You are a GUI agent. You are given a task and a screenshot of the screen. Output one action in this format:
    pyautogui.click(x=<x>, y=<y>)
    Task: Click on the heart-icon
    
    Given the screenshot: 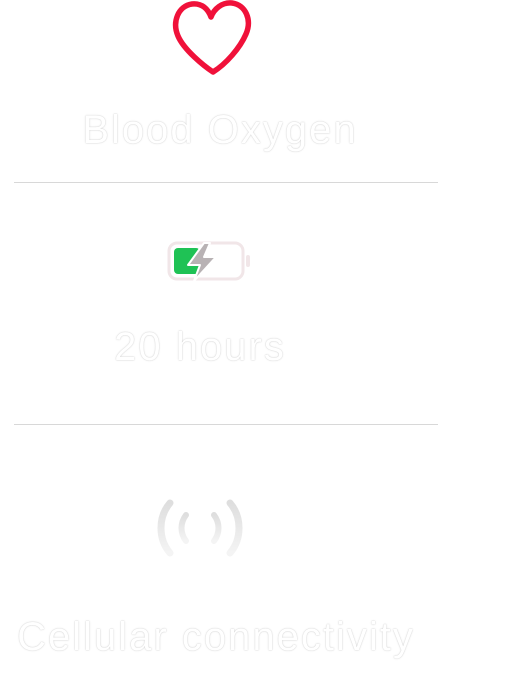 What is the action you would take?
    pyautogui.click(x=211, y=41)
    